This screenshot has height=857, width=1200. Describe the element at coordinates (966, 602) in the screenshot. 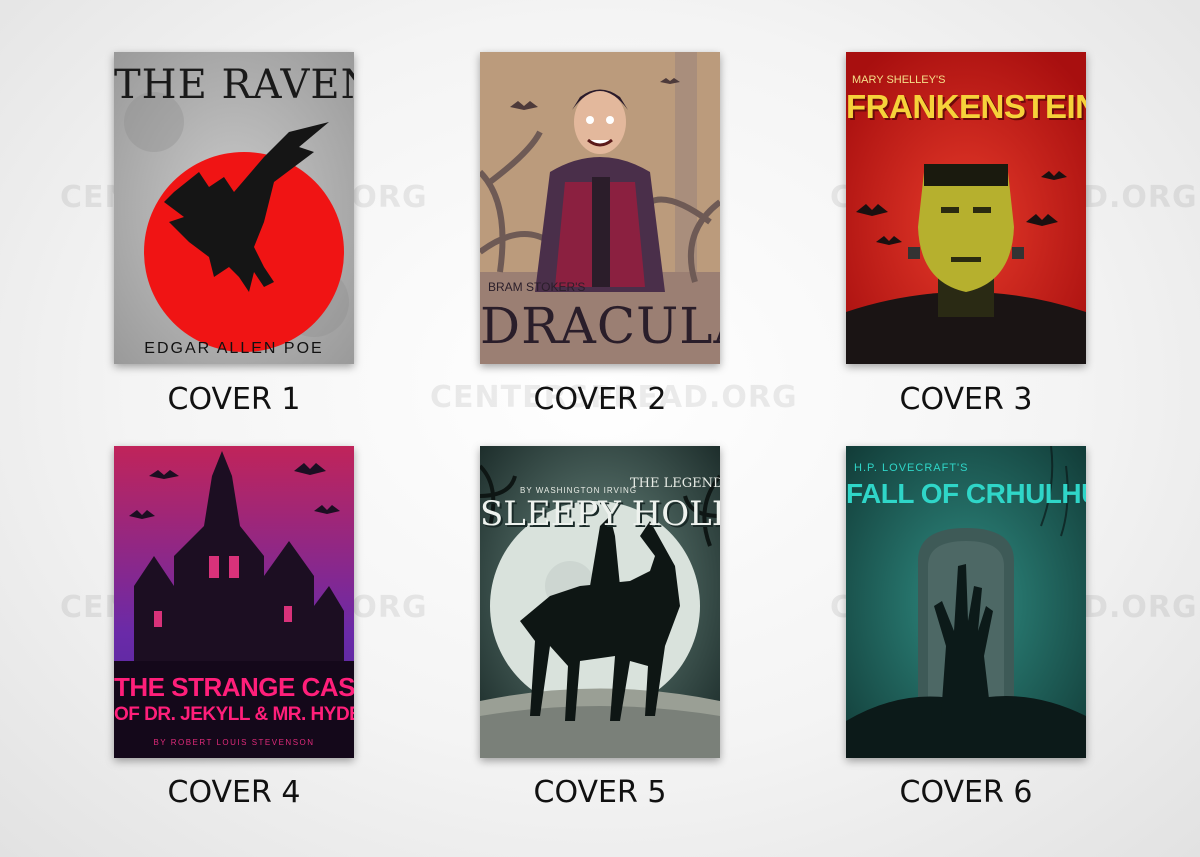

I see `cover-fall-of-crhulhu: H.P. LOVECRAFT'S FALL OF CRHULHU` at that location.